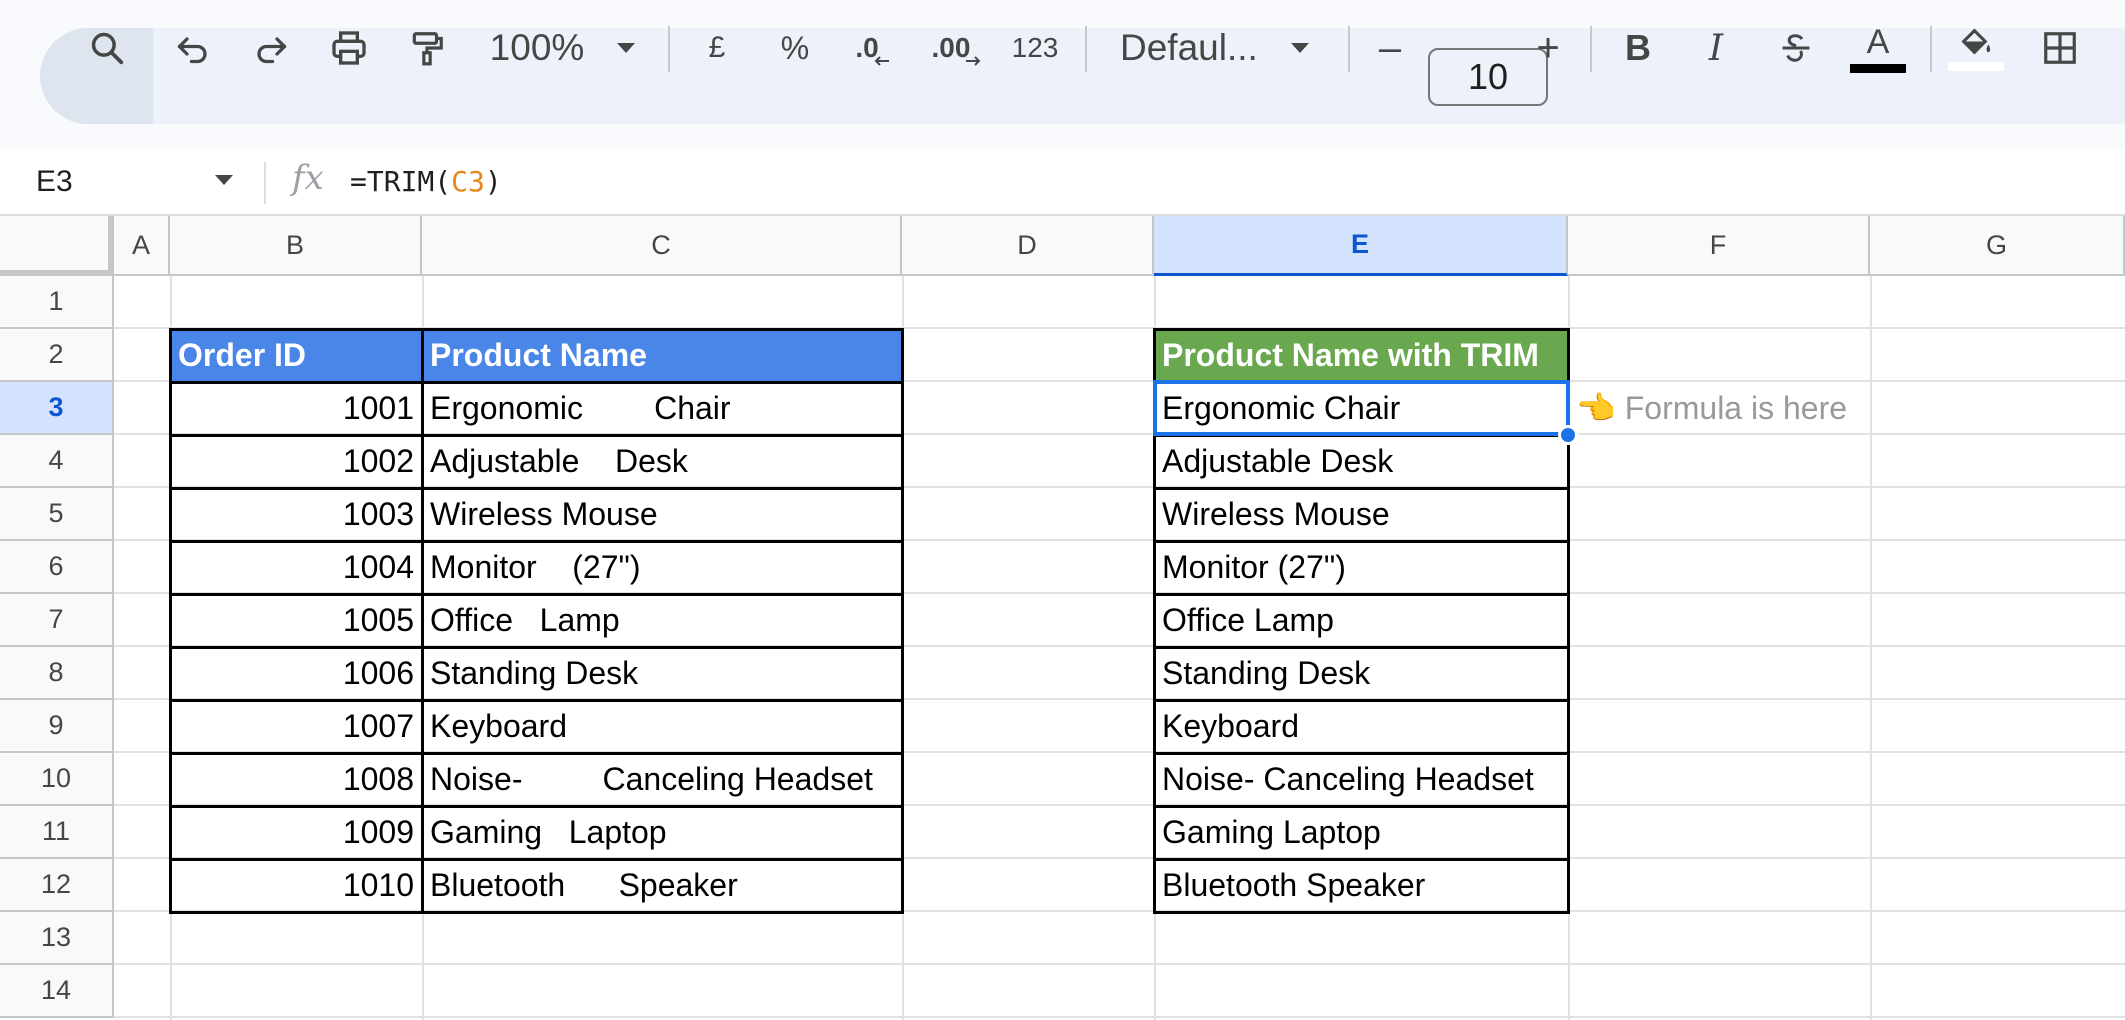 The image size is (2125, 1020). I want to click on cell-e5: Wireless Mouse, so click(1361, 514).